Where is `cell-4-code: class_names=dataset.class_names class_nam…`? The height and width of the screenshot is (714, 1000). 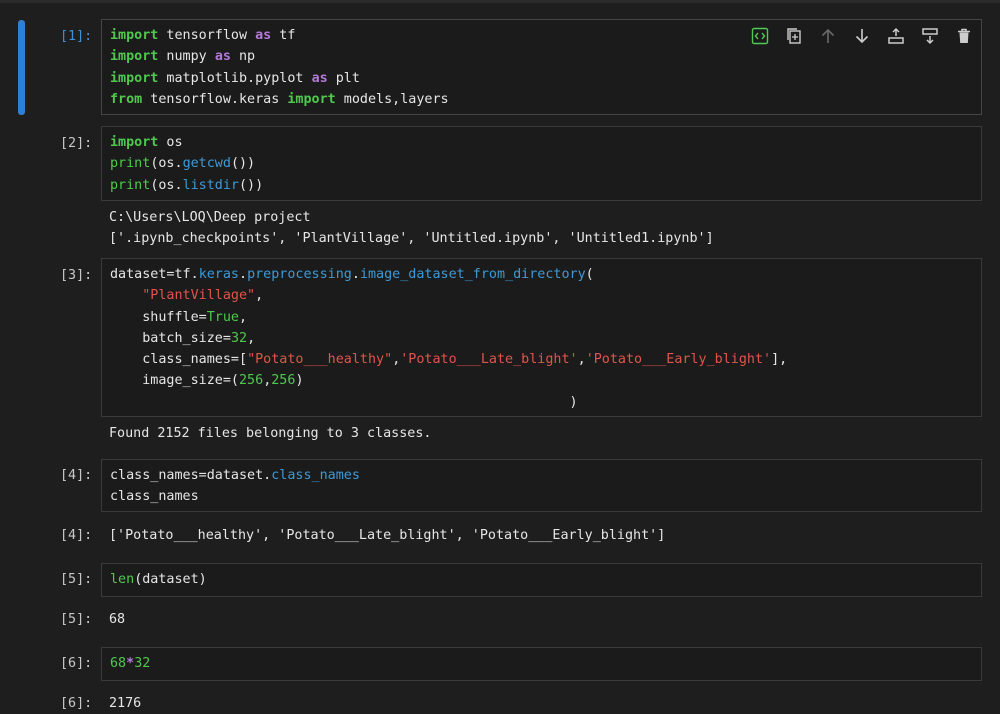 cell-4-code: class_names=dataset.class_names class_nam… is located at coordinates (235, 486).